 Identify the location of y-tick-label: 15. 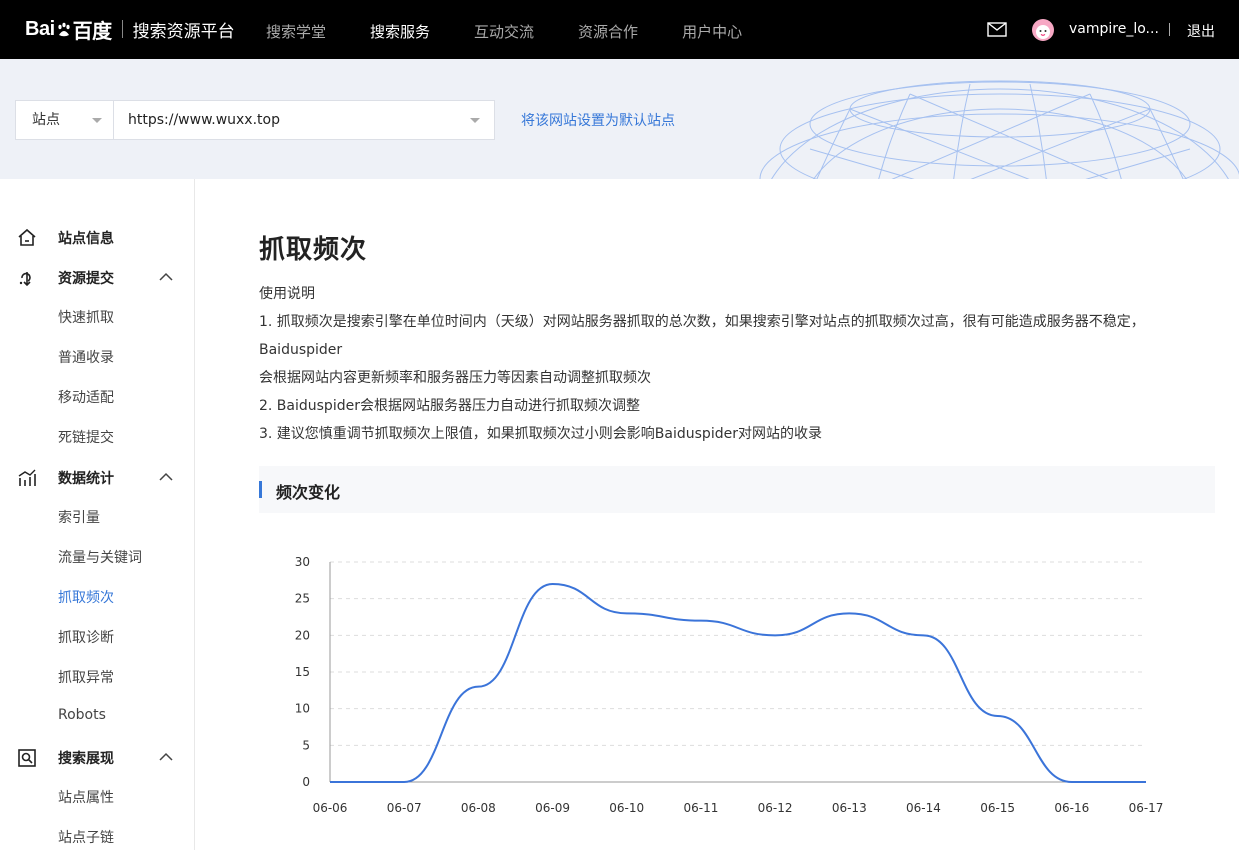
(302, 672).